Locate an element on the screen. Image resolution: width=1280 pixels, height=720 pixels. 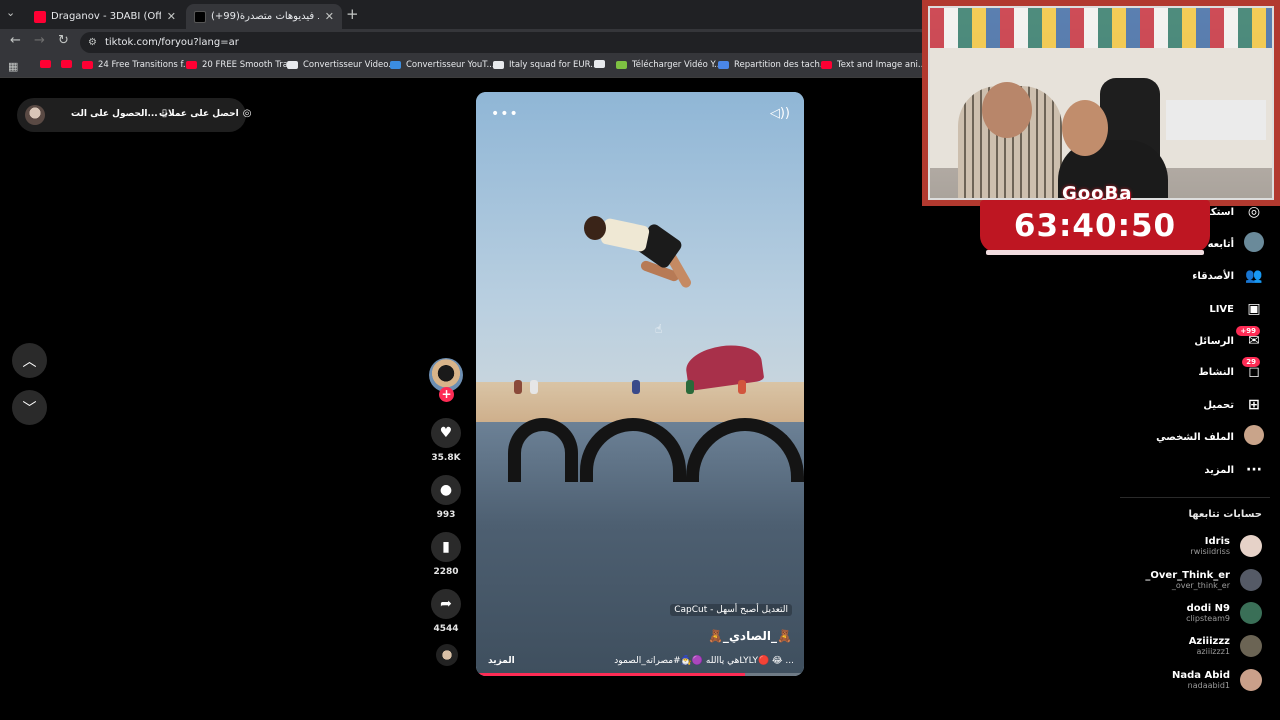
browser-tab-active: (+99)شاهد فيديوهات متصدرة | ✕ is located at coordinates (264, 16).